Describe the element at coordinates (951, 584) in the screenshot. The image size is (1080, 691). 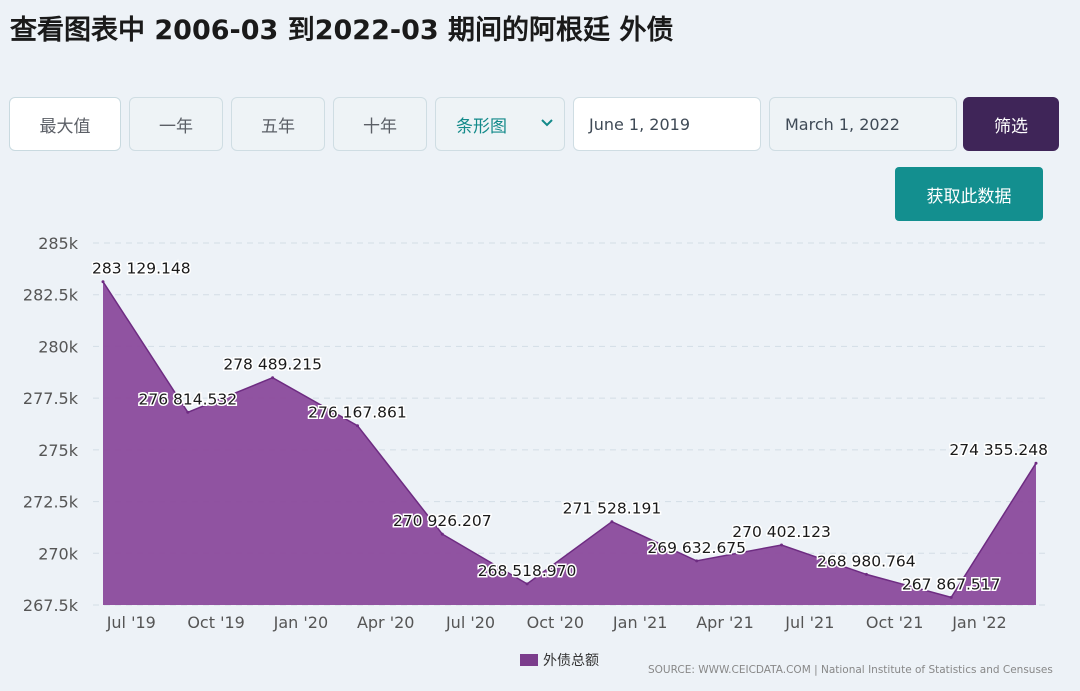
I see `data-label: 267 867.517` at that location.